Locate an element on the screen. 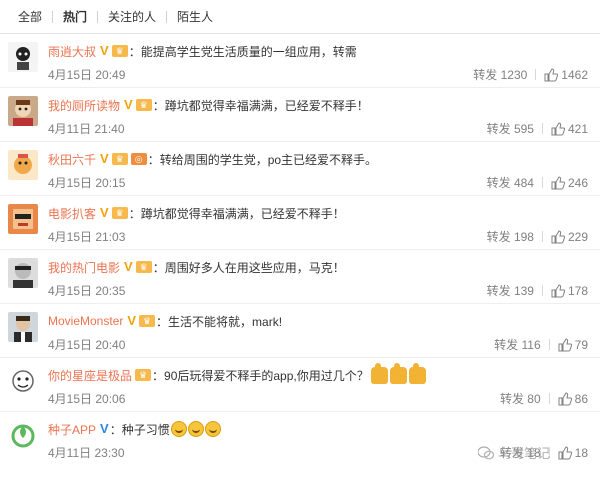 The width and height of the screenshot is (600, 477). like-count: 86 is located at coordinates (581, 398).